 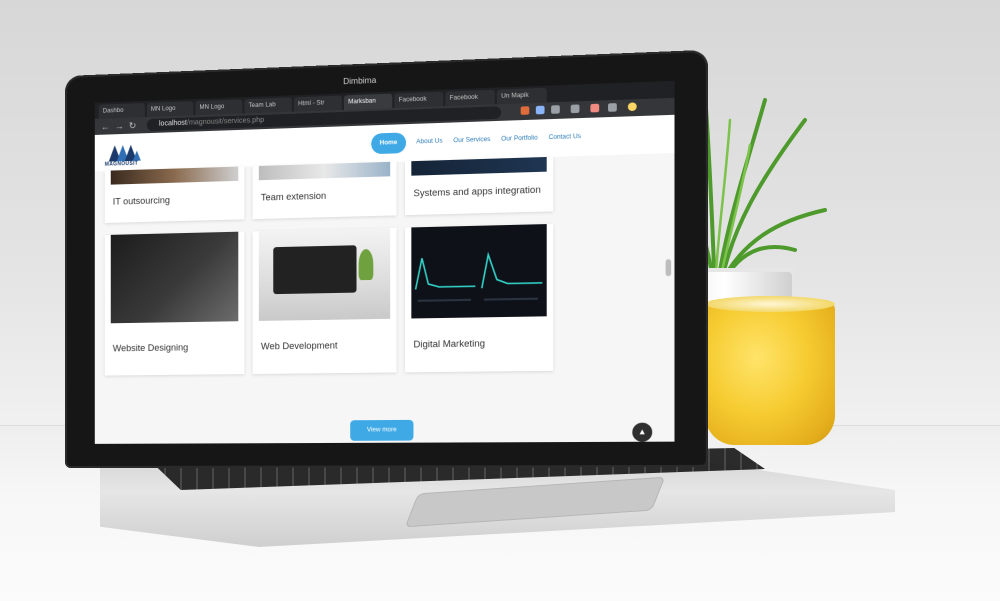 I want to click on nav-our-services: Our Services, so click(x=471, y=140).